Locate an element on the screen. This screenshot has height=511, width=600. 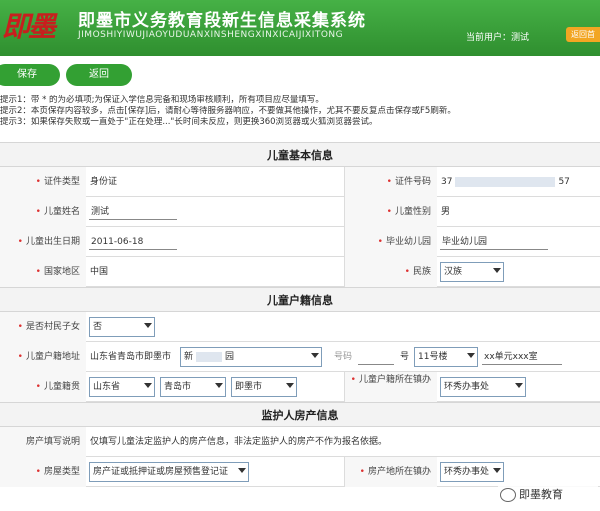
property-note-value: 仅填写儿童法定监护人的房产信息，非法定监护人的房产不作为报名依据。 is located at coordinates (239, 442).